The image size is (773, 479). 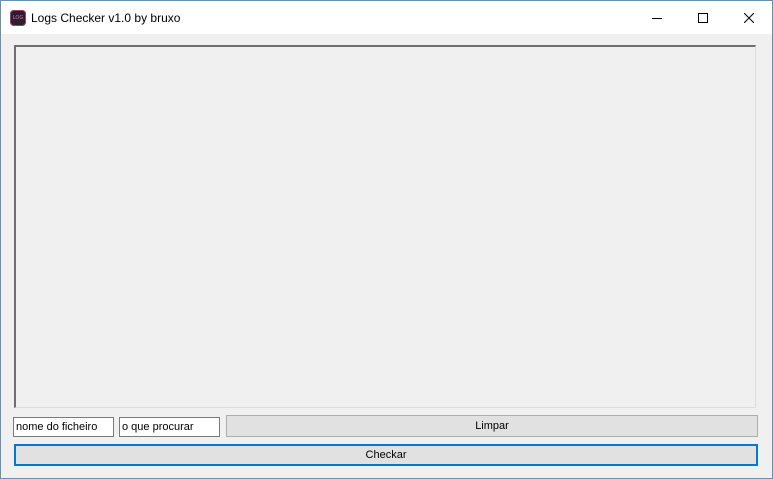 I want to click on check-button: Checkar, so click(x=386, y=455).